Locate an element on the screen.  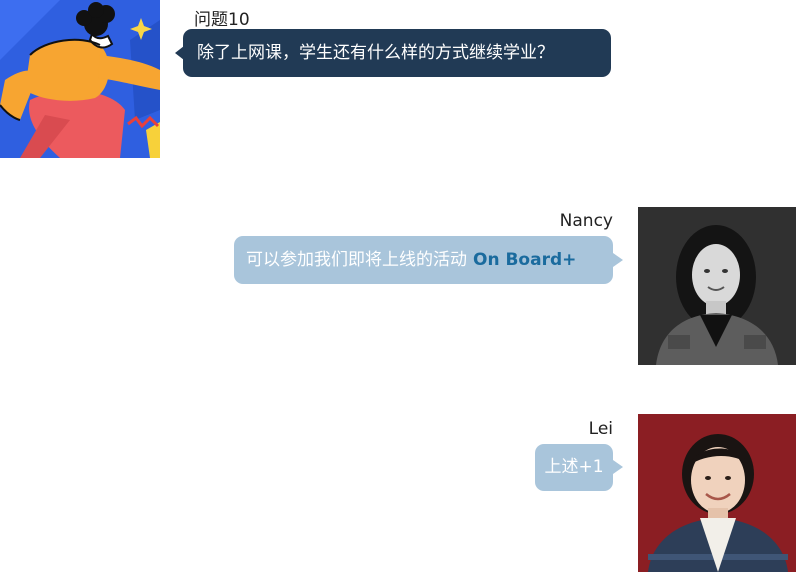
question-bubble: 除了上网课，学生还有什么样的方式继续学业？ is located at coordinates (397, 53).